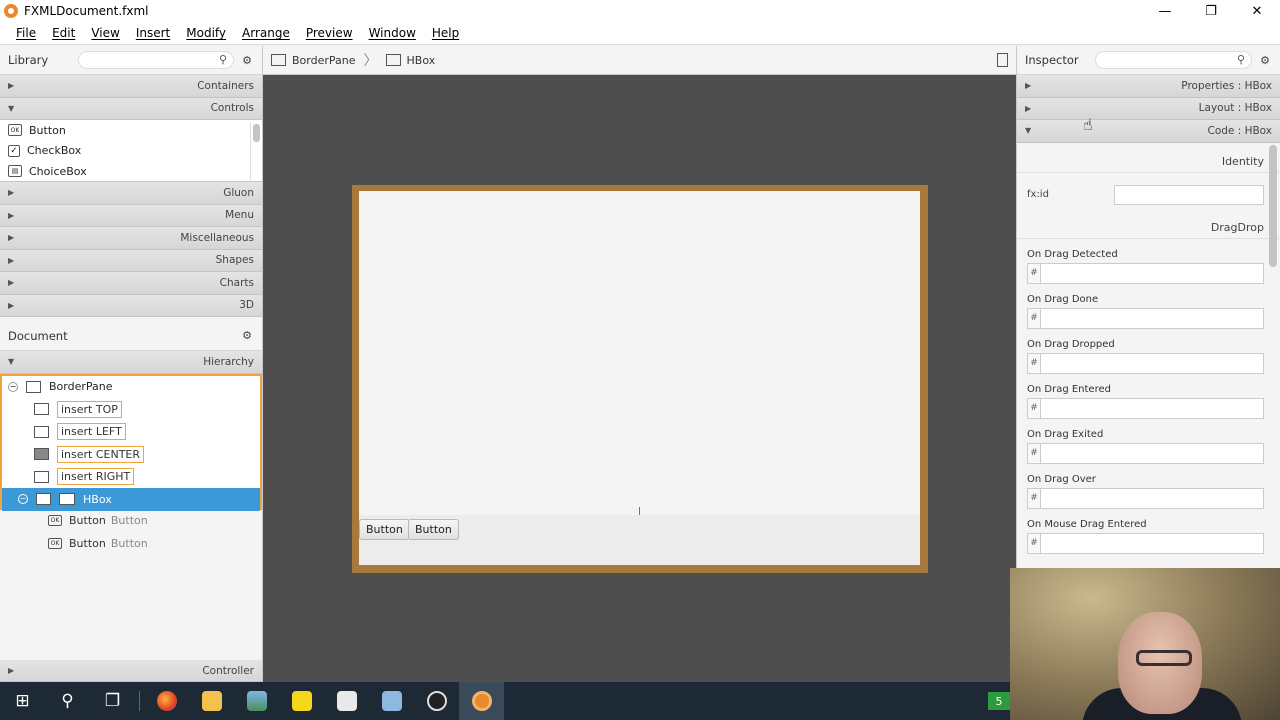 The image size is (1280, 720). I want to click on menu-help: Help, so click(445, 33).